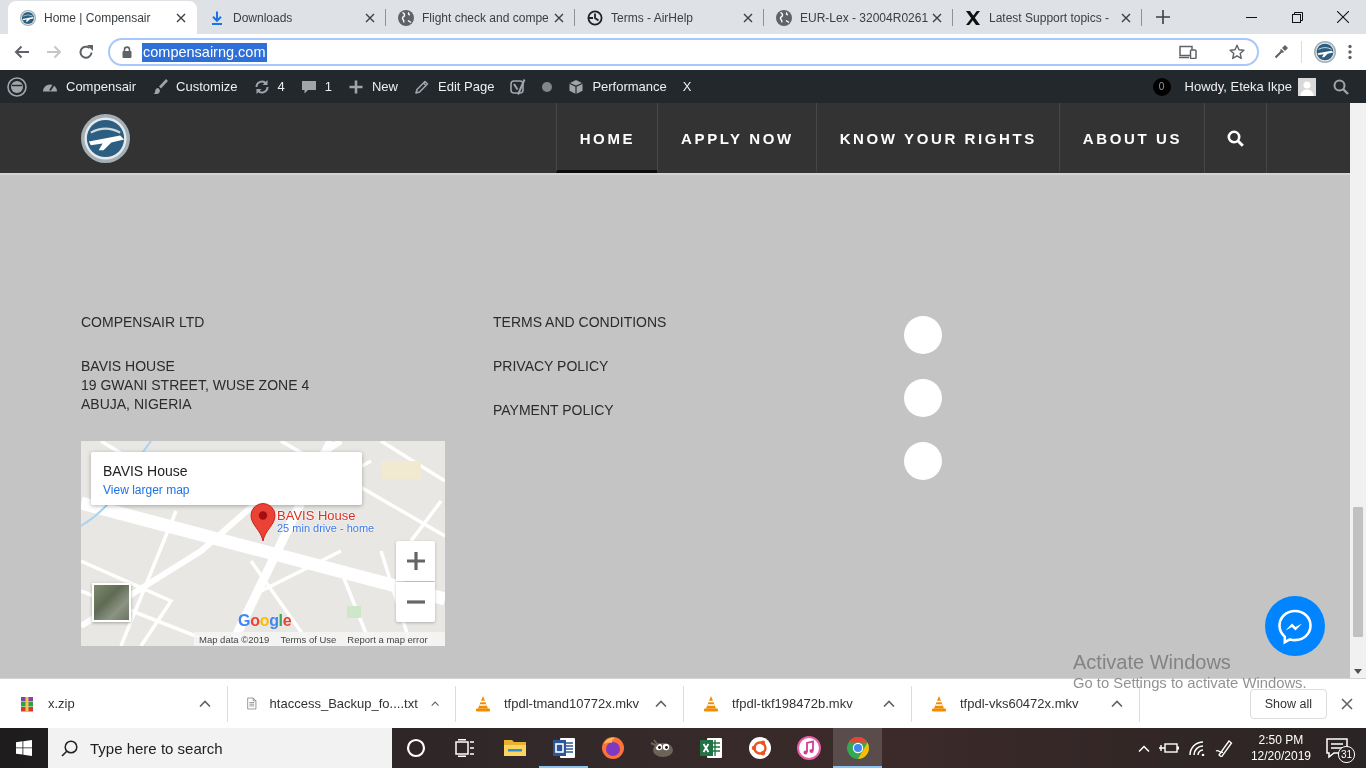 The height and width of the screenshot is (768, 1366). I want to click on document-icon, so click(252, 703).